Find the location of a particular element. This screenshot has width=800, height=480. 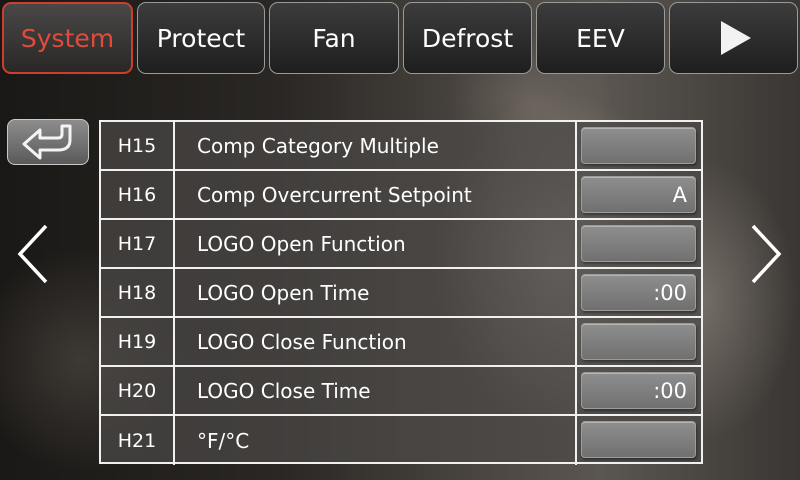

table-row: H19 LOGO Close Function is located at coordinates (401, 342).